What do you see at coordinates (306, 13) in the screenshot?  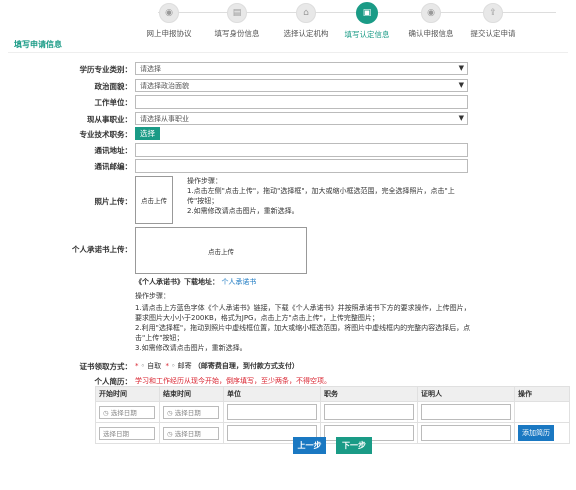 I see `building-icon: ⌂` at bounding box center [306, 13].